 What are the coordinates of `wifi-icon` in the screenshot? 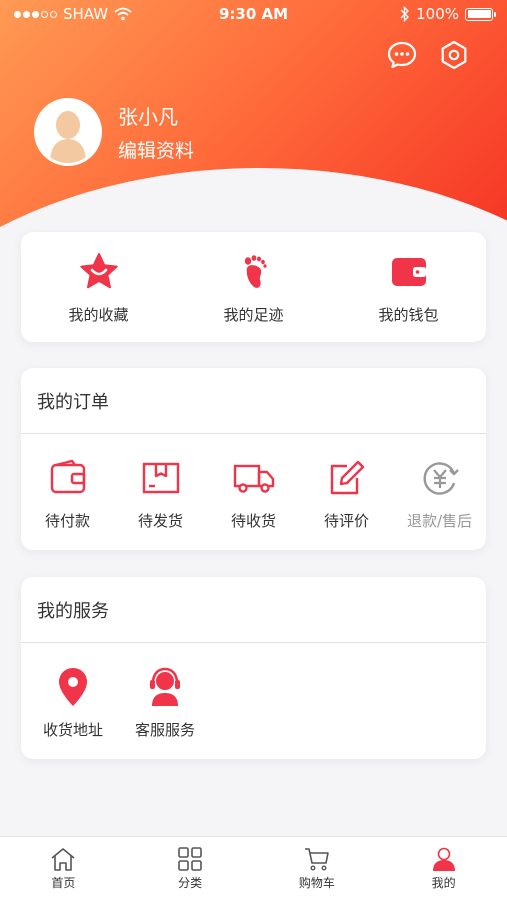 It's located at (123, 14).